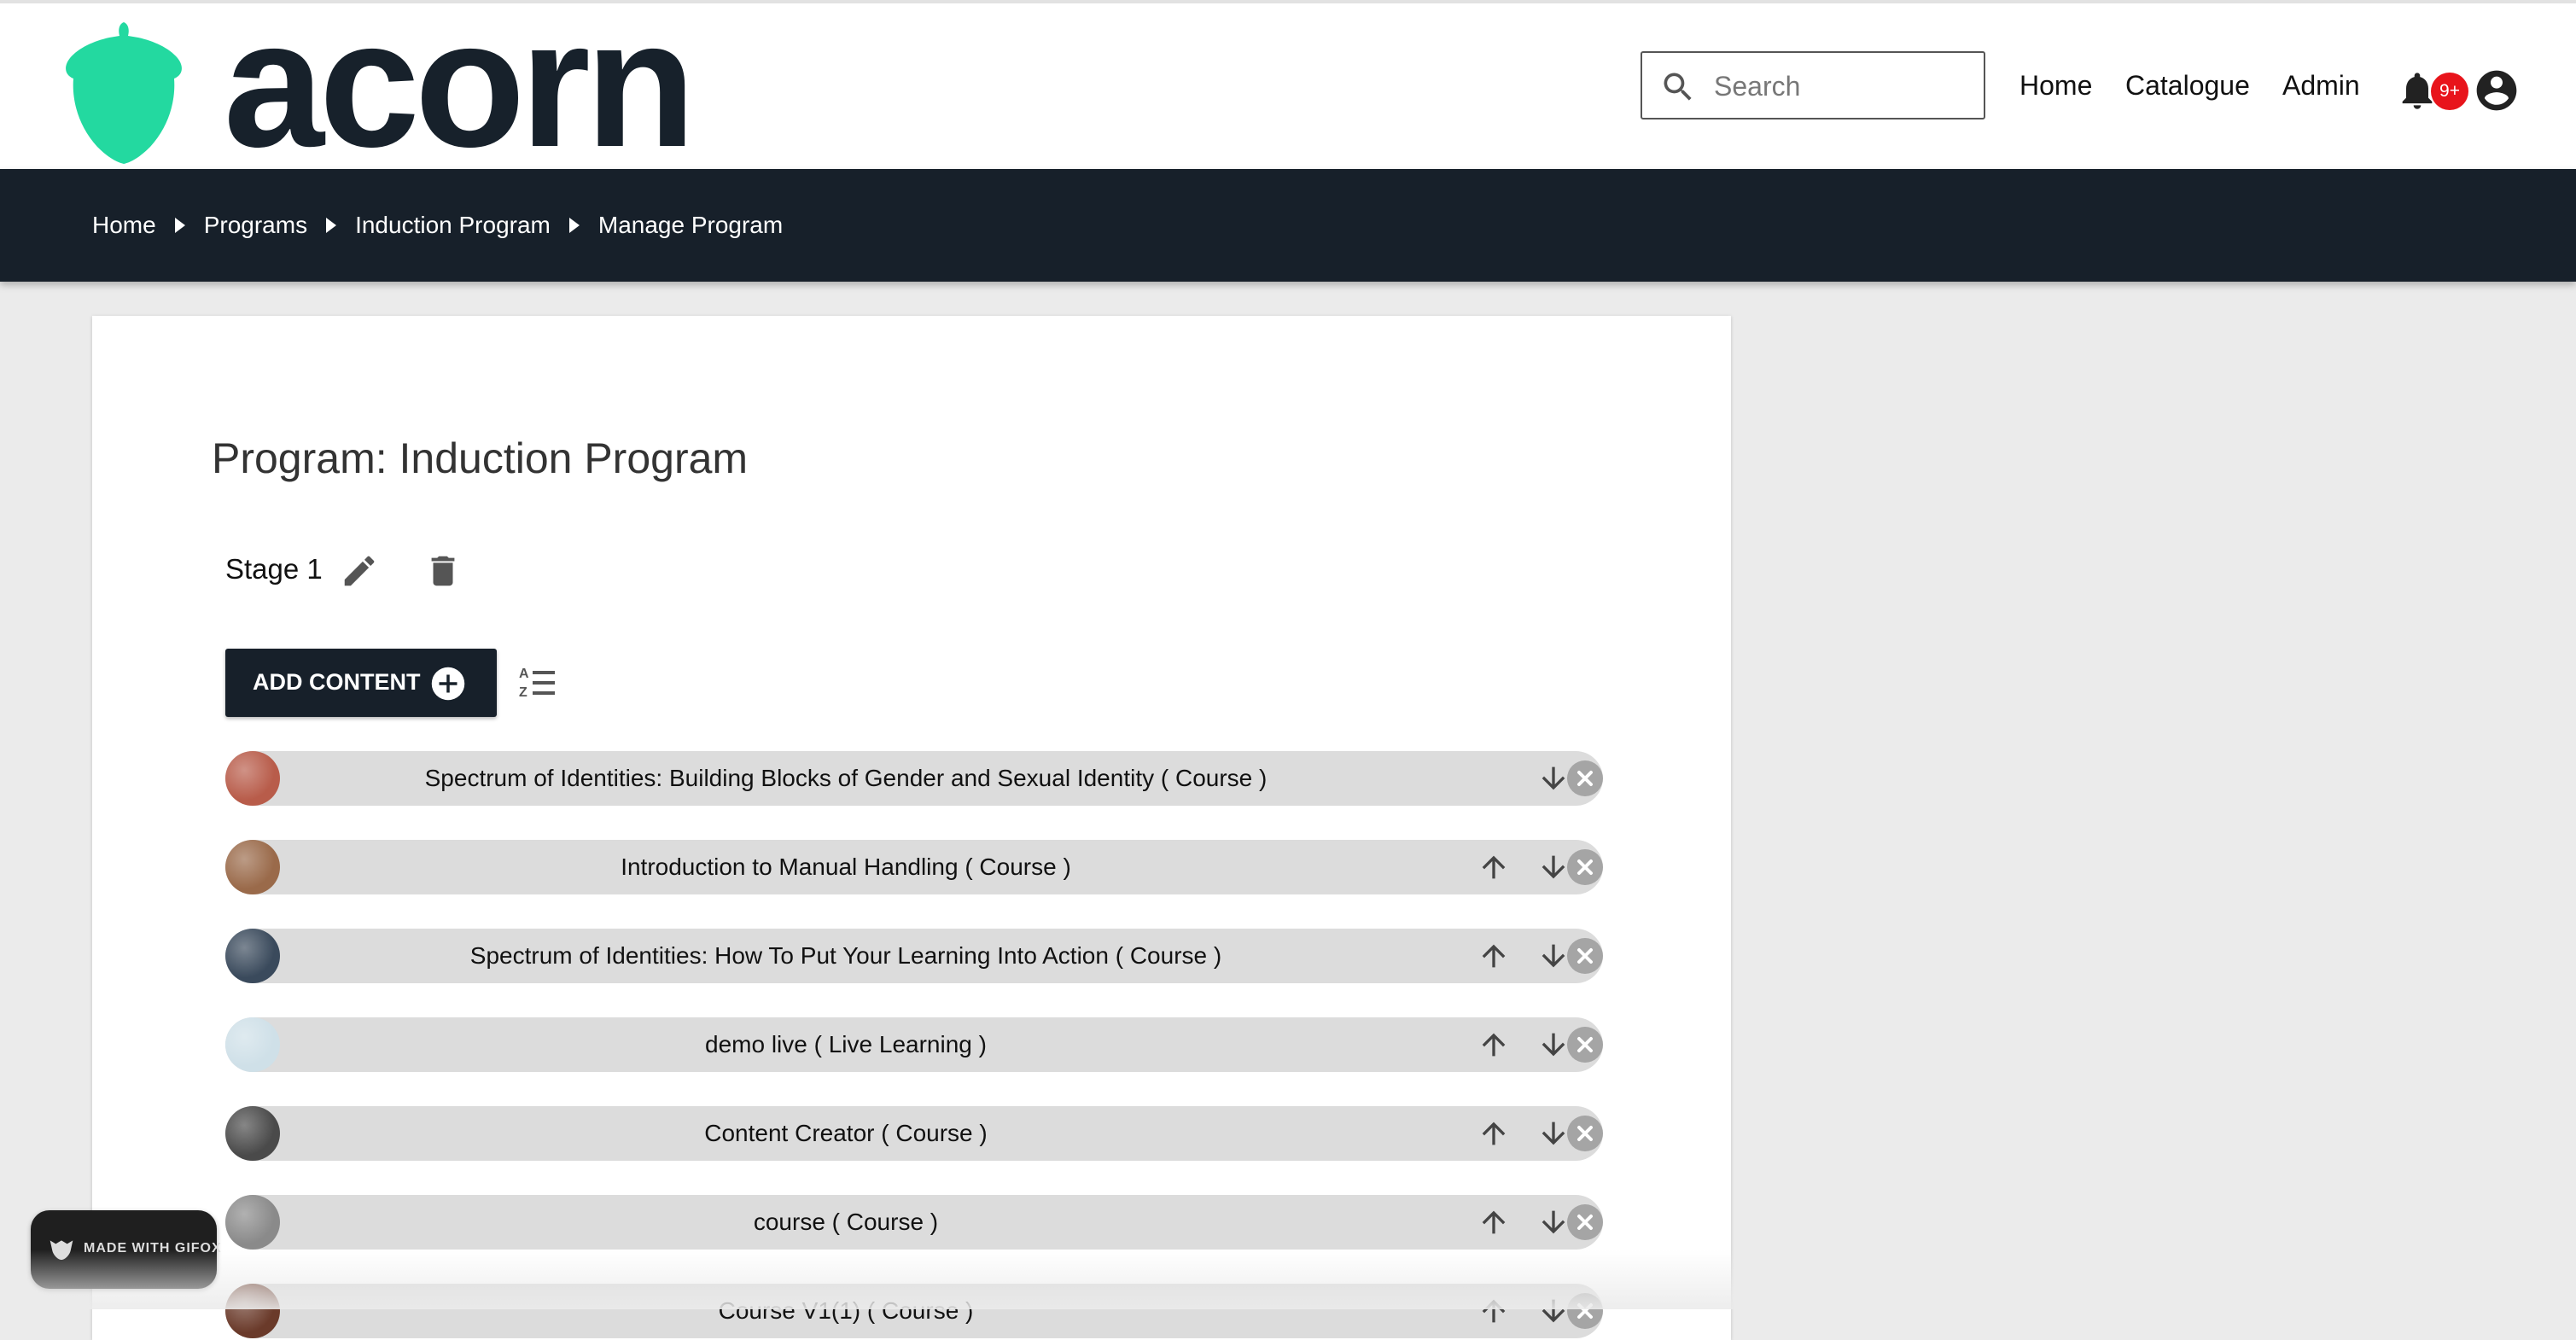 This screenshot has height=1340, width=2576. Describe the element at coordinates (153, 1248) in the screenshot. I see `watermark-text: MADE WITH GIFOX` at that location.